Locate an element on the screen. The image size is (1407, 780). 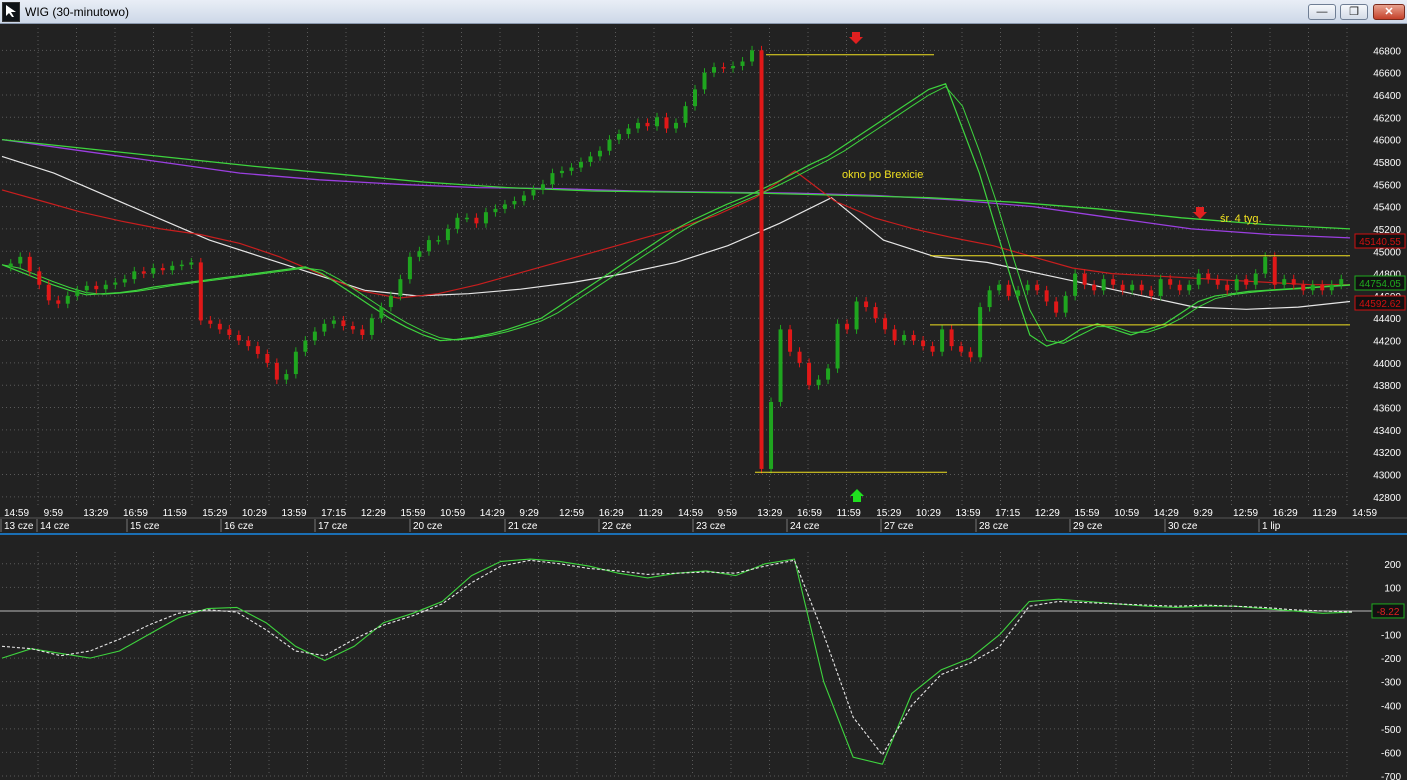
time-label: 10:29 is located at coordinates (928, 513).